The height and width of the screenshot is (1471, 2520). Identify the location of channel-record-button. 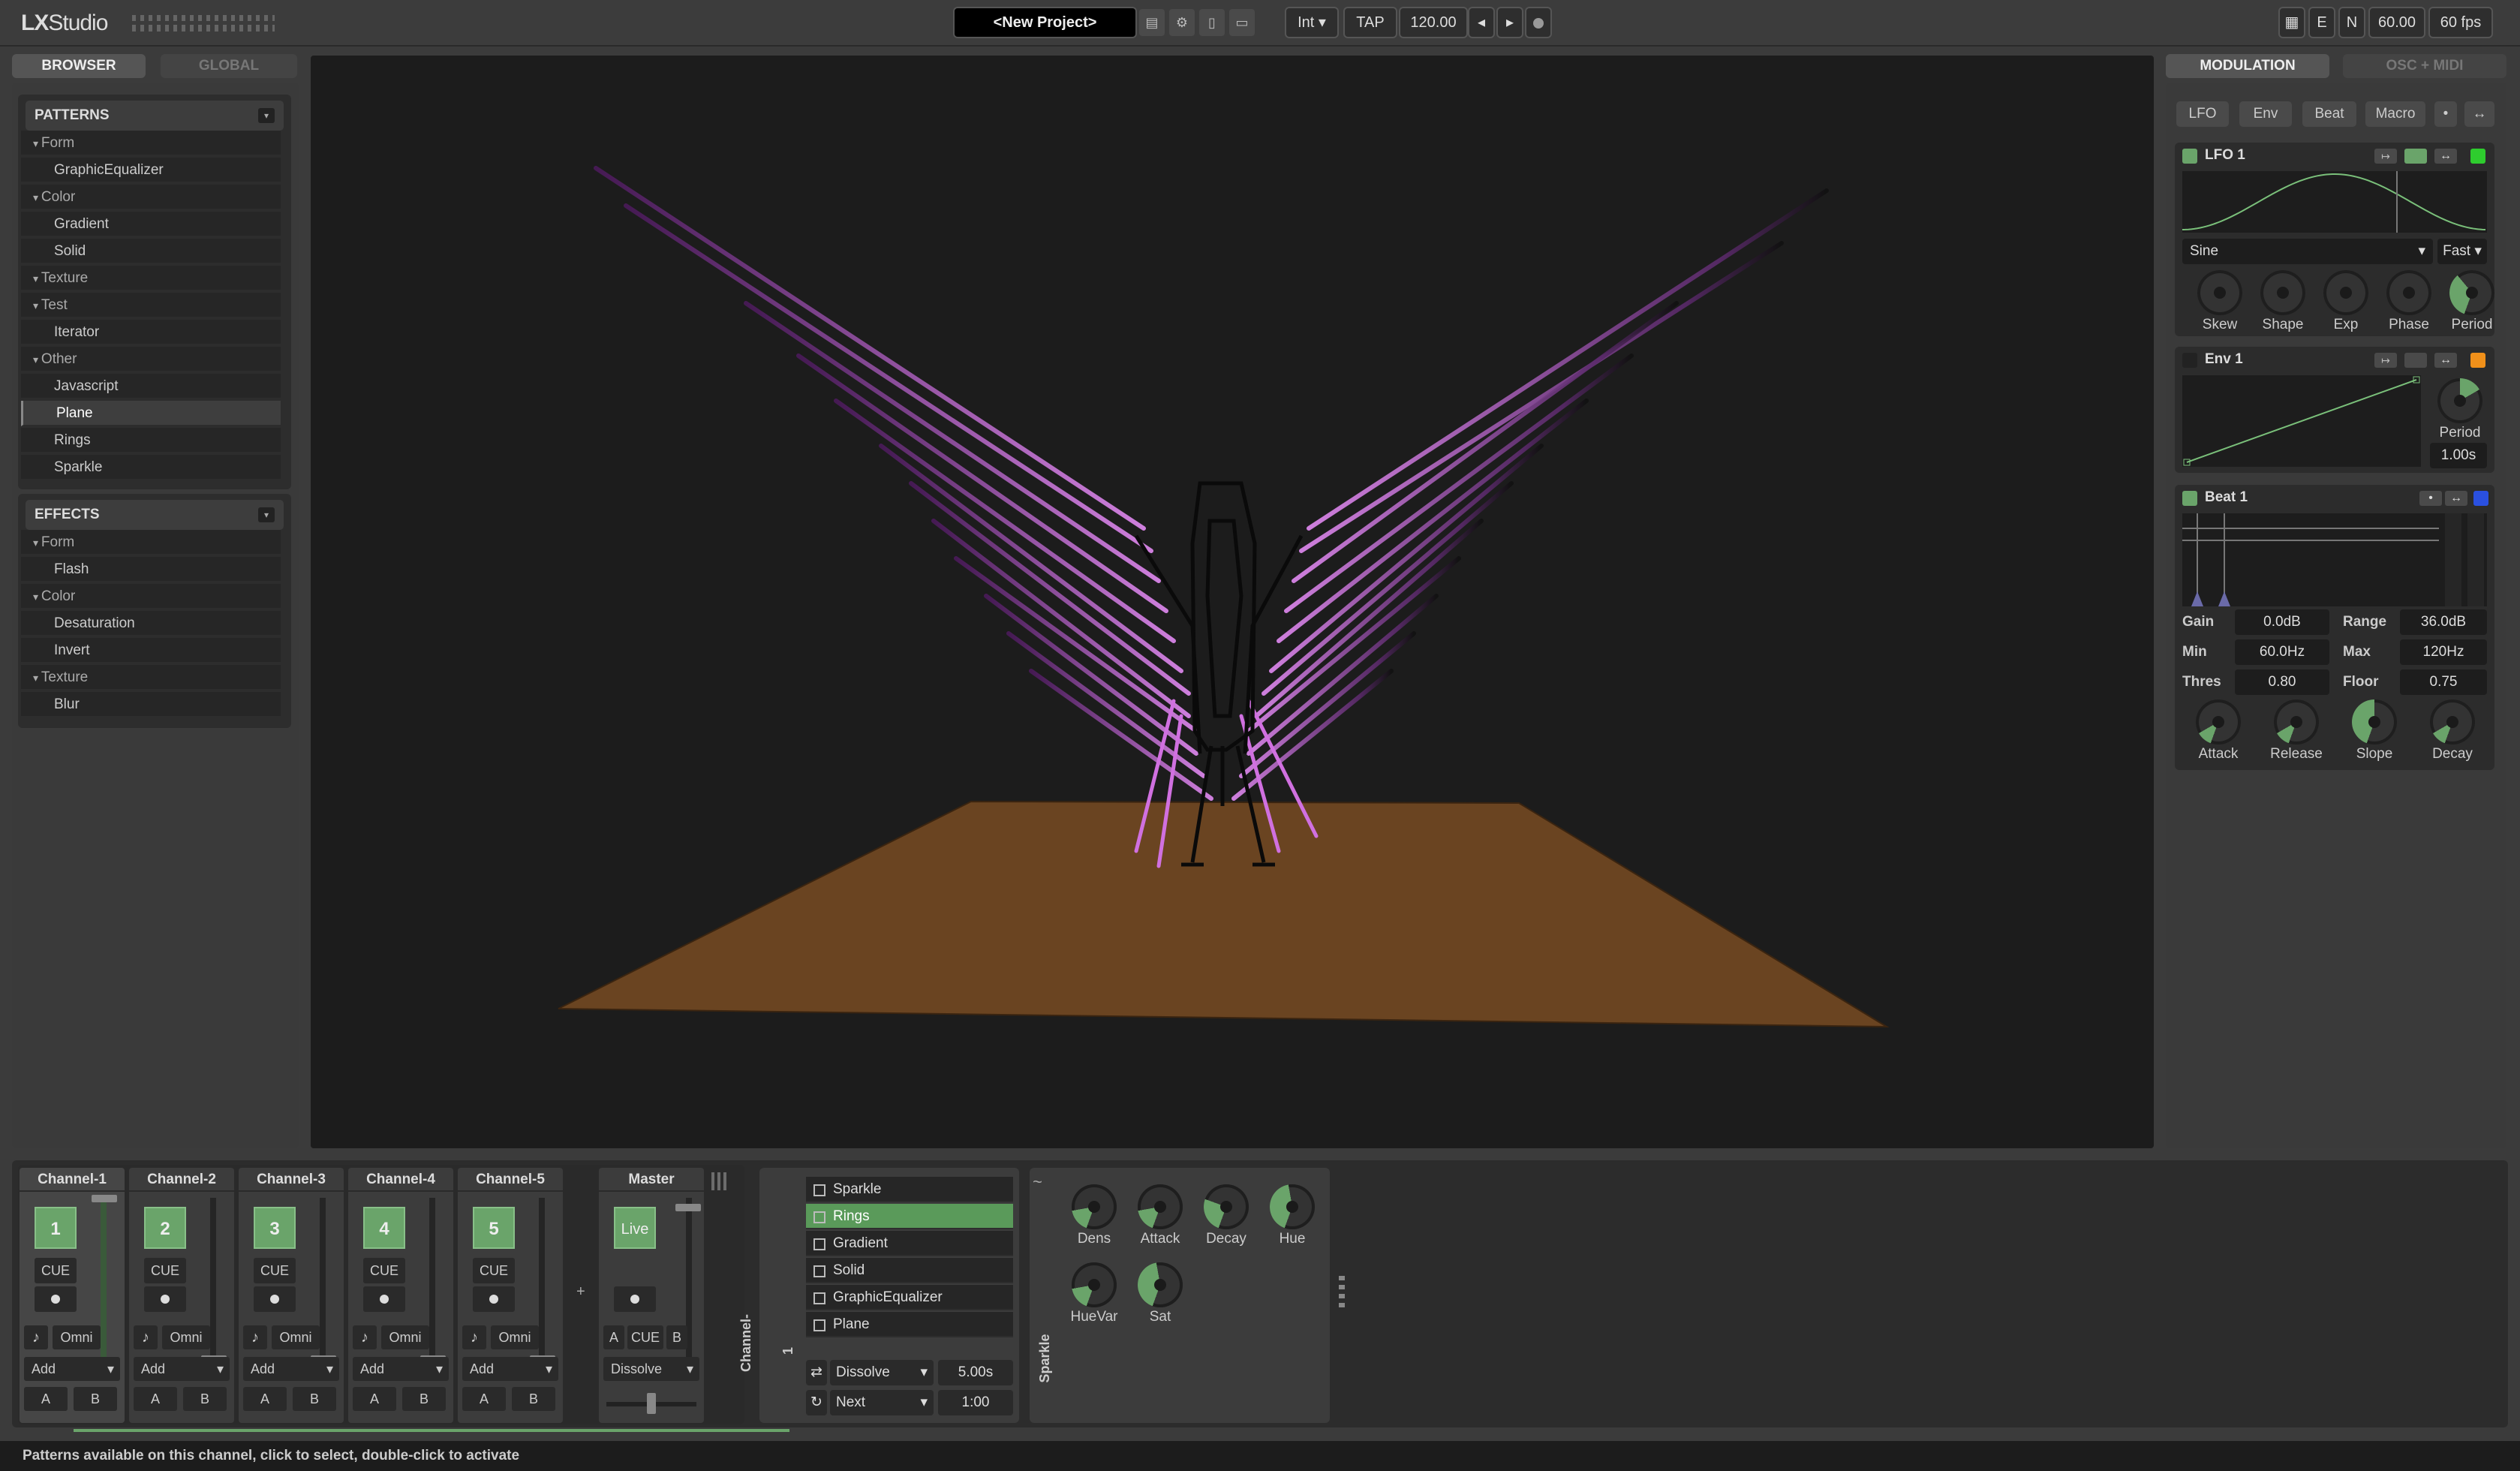
(56, 1299).